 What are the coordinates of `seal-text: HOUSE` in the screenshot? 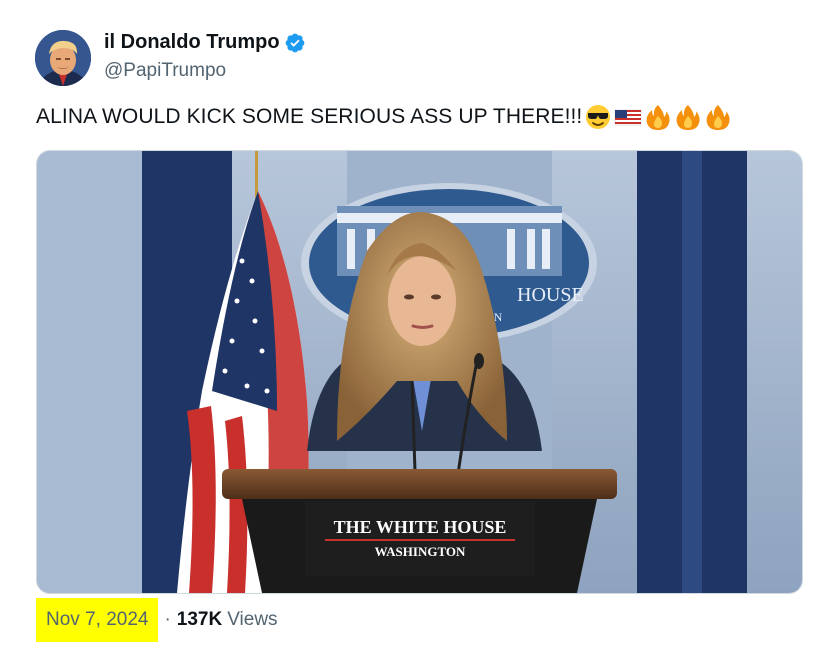 It's located at (550, 295).